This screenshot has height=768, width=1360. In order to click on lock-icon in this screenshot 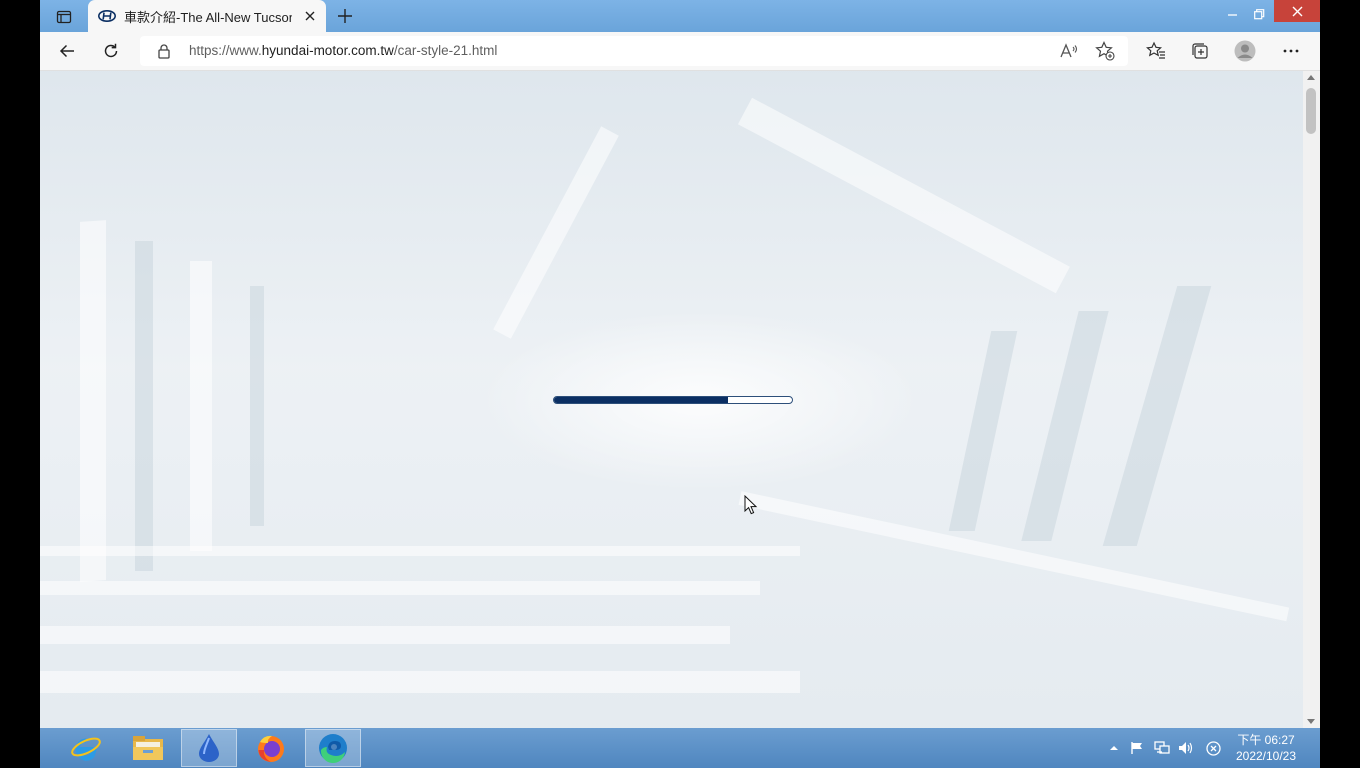, I will do `click(164, 51)`.